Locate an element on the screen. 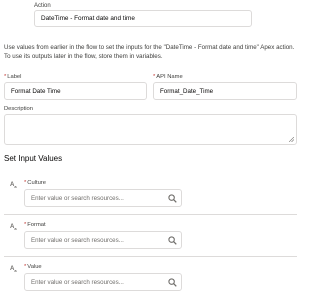 The height and width of the screenshot is (294, 320). value-label-text: Value is located at coordinates (34, 267).